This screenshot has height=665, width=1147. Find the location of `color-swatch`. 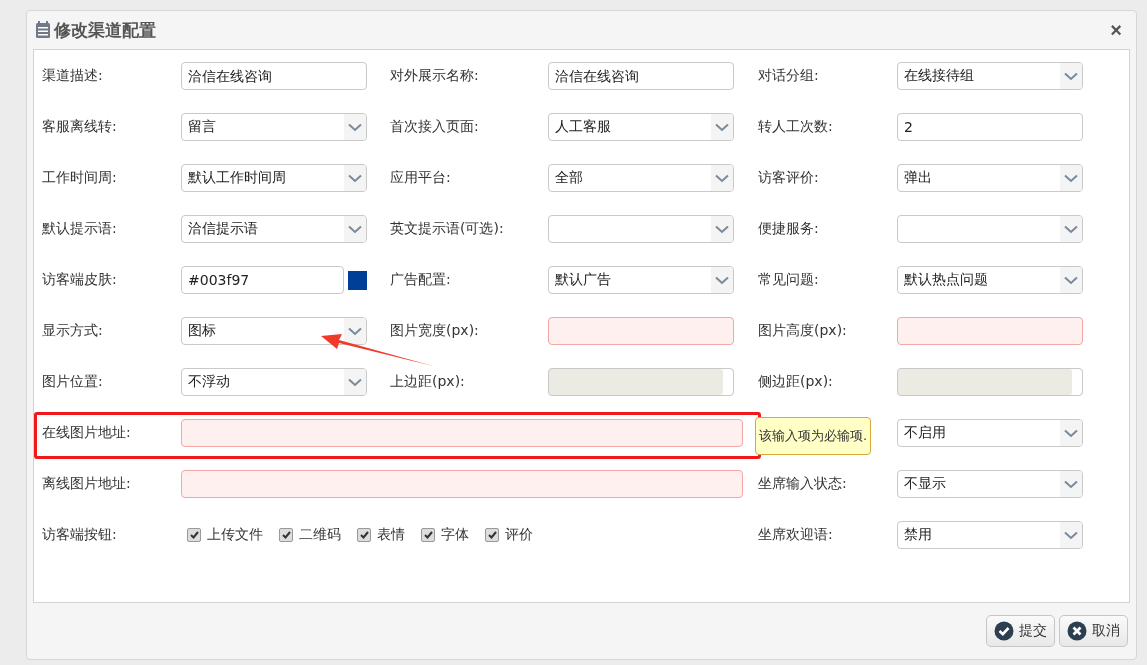

color-swatch is located at coordinates (357, 280).